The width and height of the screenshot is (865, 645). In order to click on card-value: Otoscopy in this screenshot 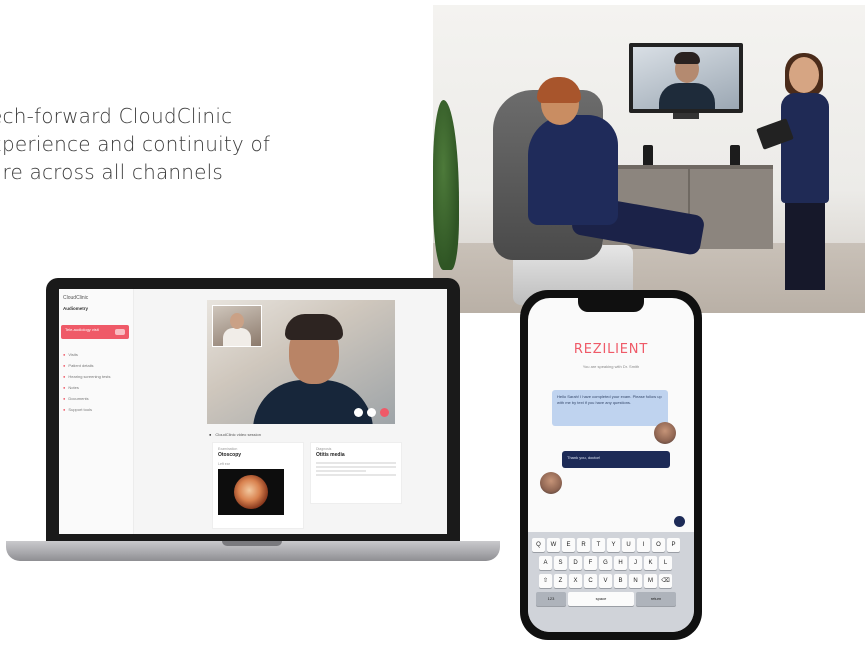, I will do `click(230, 455)`.